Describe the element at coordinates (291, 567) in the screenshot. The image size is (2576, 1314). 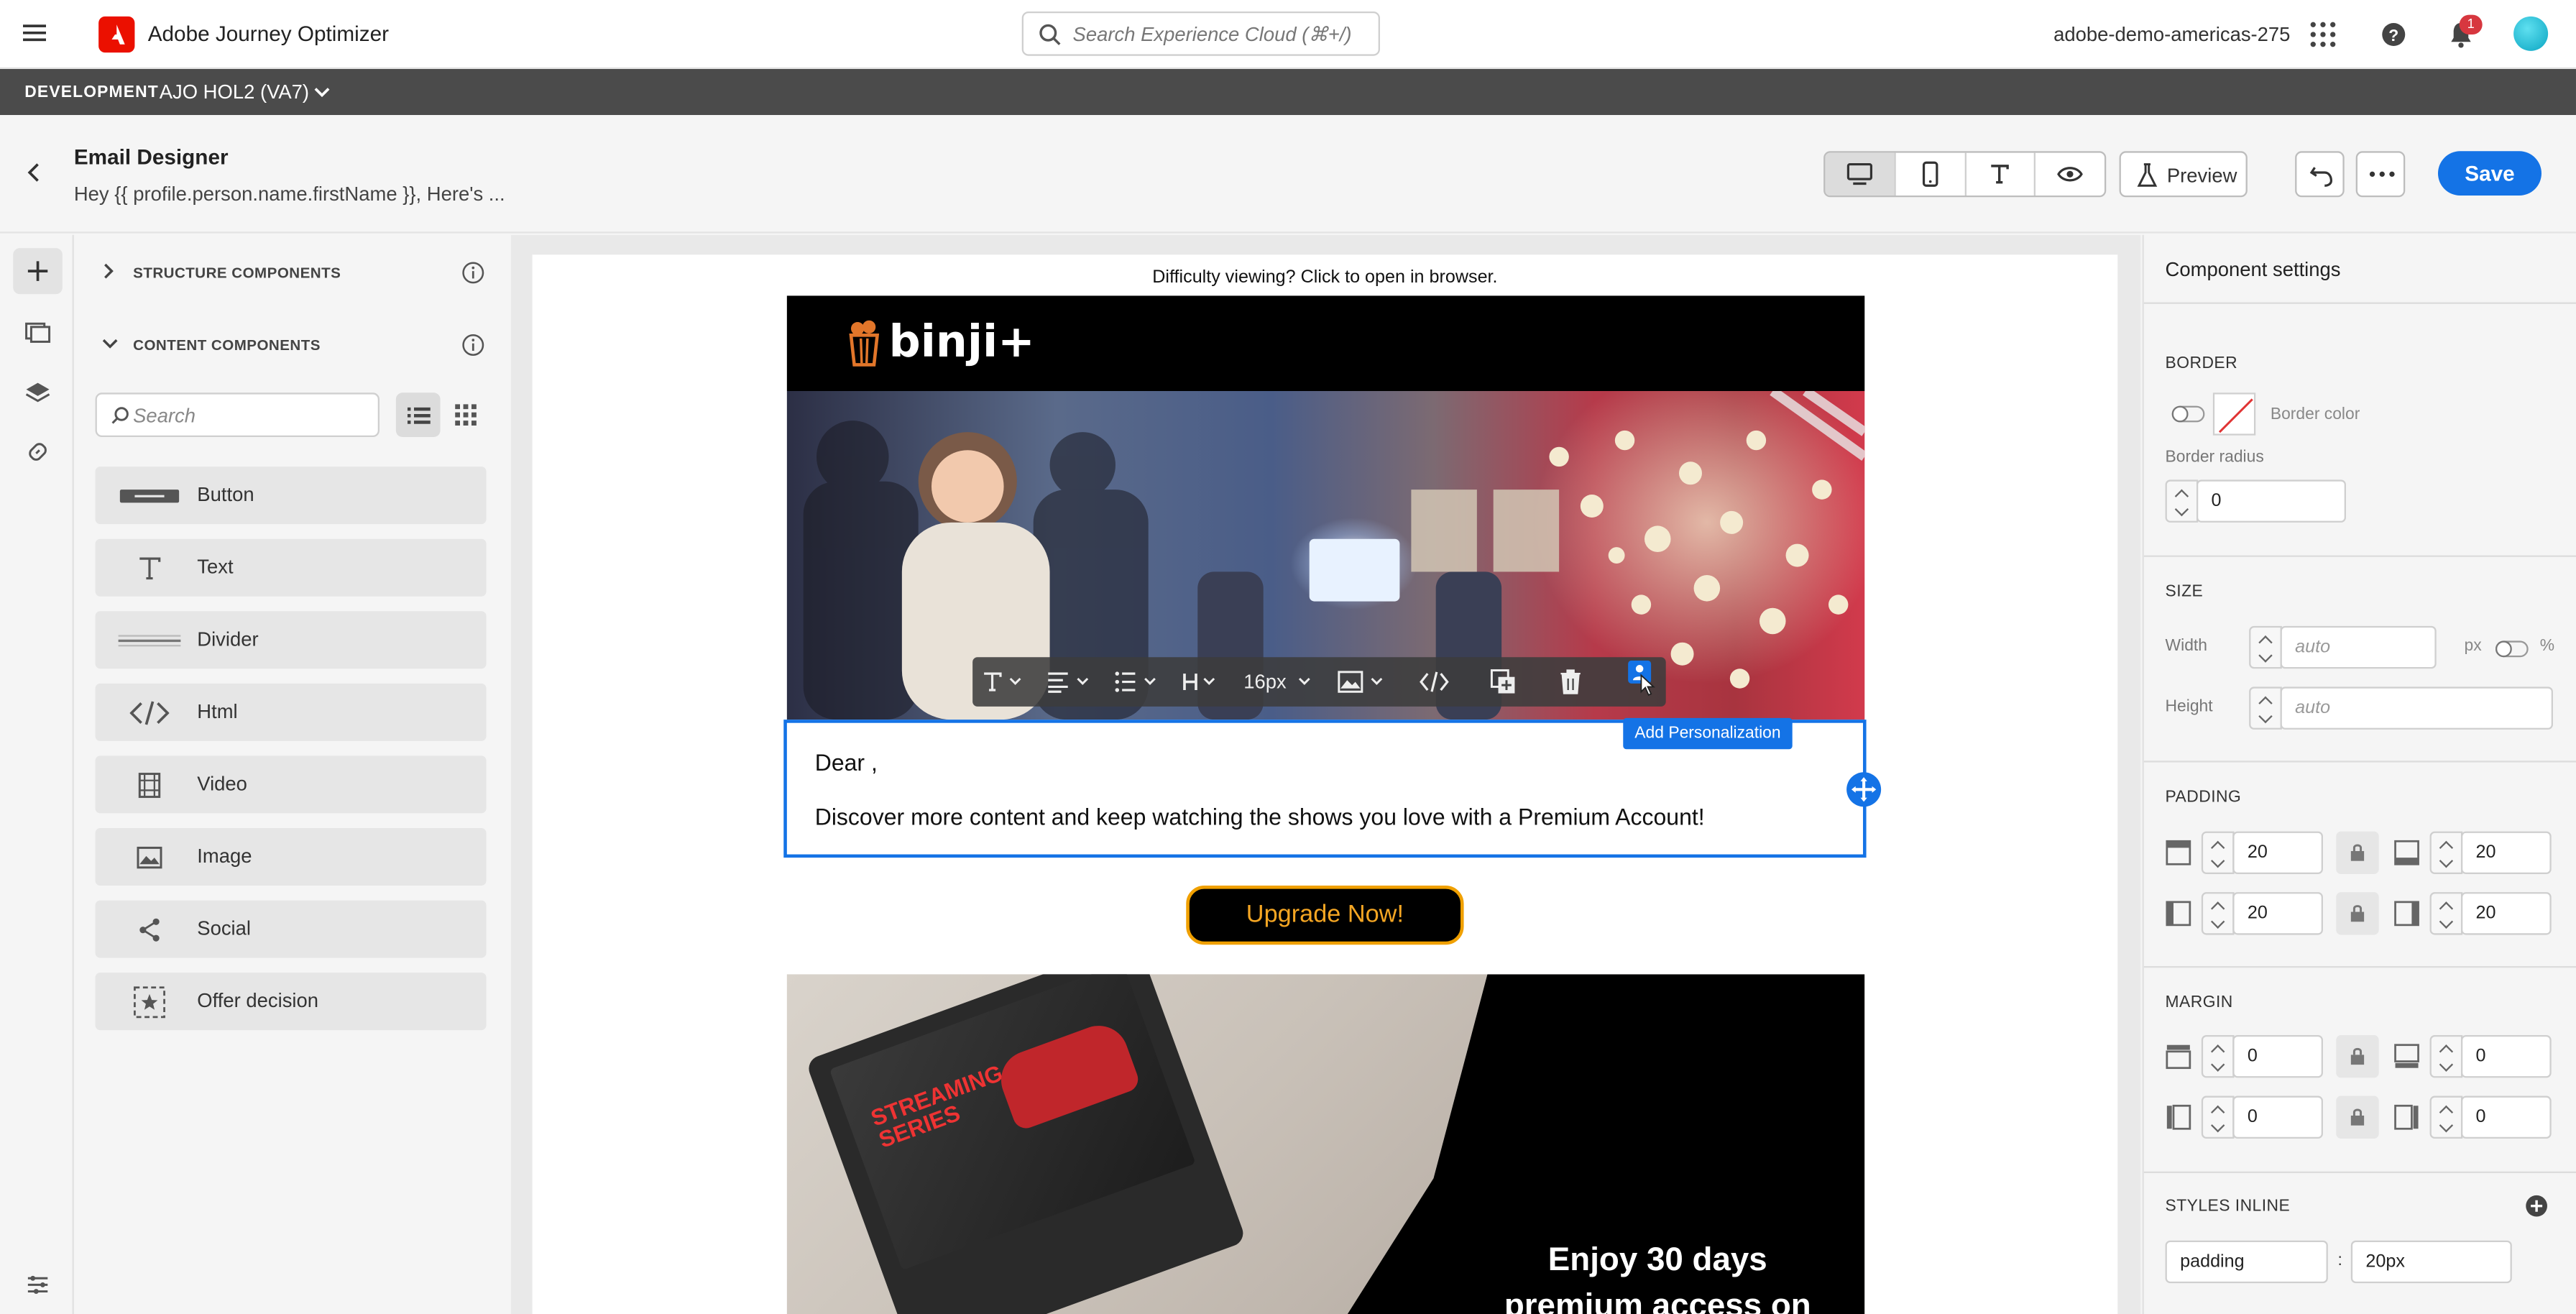
I see `component-text: Text` at that location.